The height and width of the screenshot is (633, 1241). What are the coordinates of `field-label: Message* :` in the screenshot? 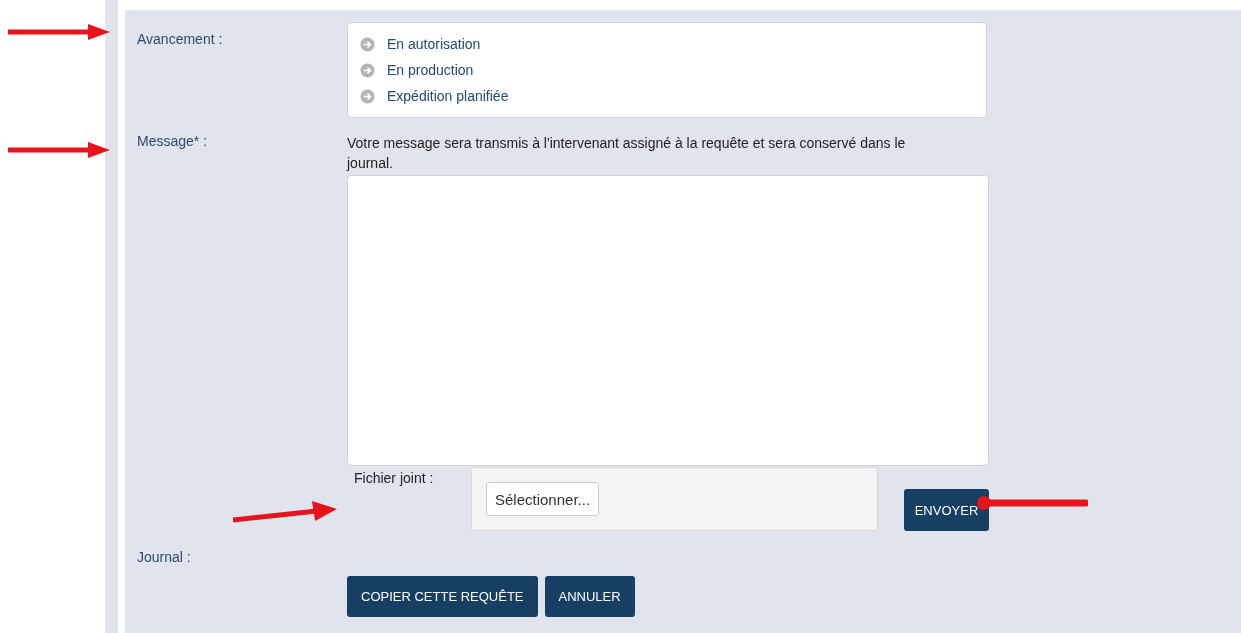 It's located at (173, 141).